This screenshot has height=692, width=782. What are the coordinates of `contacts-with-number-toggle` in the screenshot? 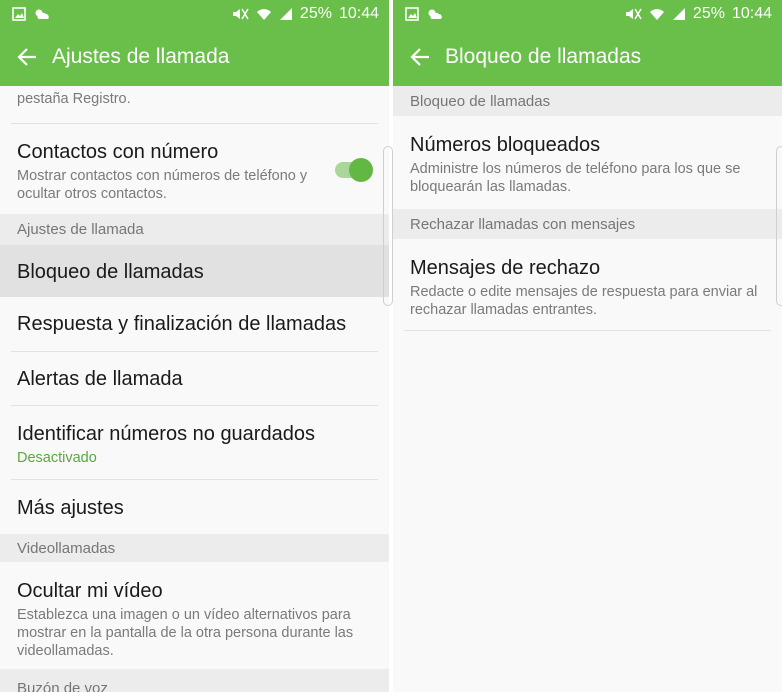 It's located at (354, 170).